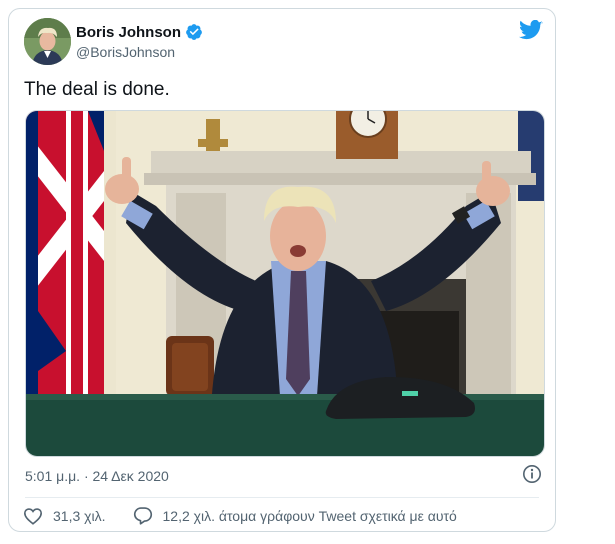 This screenshot has width=615, height=544. Describe the element at coordinates (128, 32) in the screenshot. I see `user-name-text: Boris Johnson` at that location.